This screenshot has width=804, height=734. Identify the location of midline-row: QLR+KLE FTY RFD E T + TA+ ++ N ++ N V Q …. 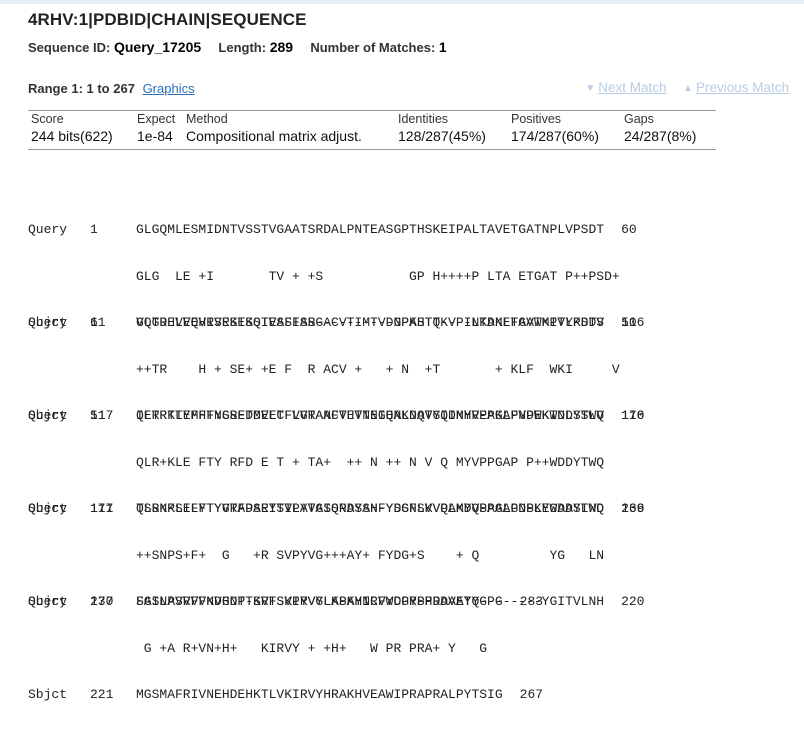
(336, 463).